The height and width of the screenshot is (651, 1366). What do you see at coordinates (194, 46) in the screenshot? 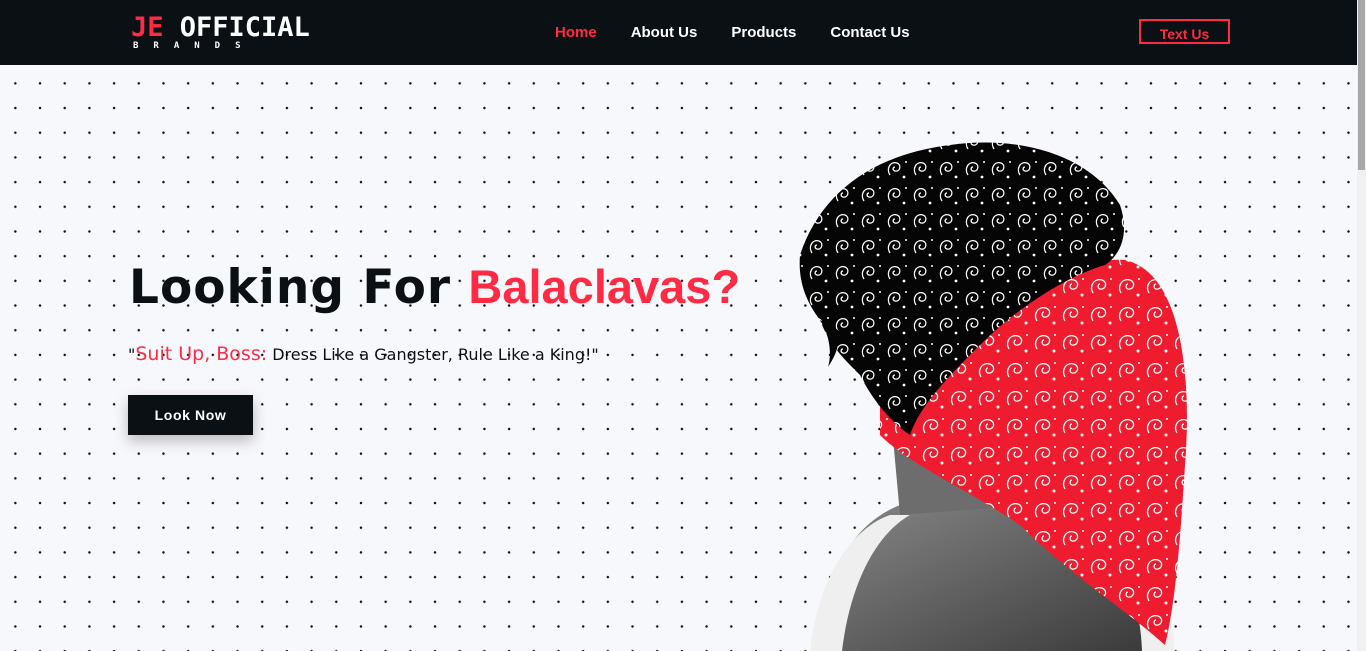
I see `logo-subtitle: BRANDS` at bounding box center [194, 46].